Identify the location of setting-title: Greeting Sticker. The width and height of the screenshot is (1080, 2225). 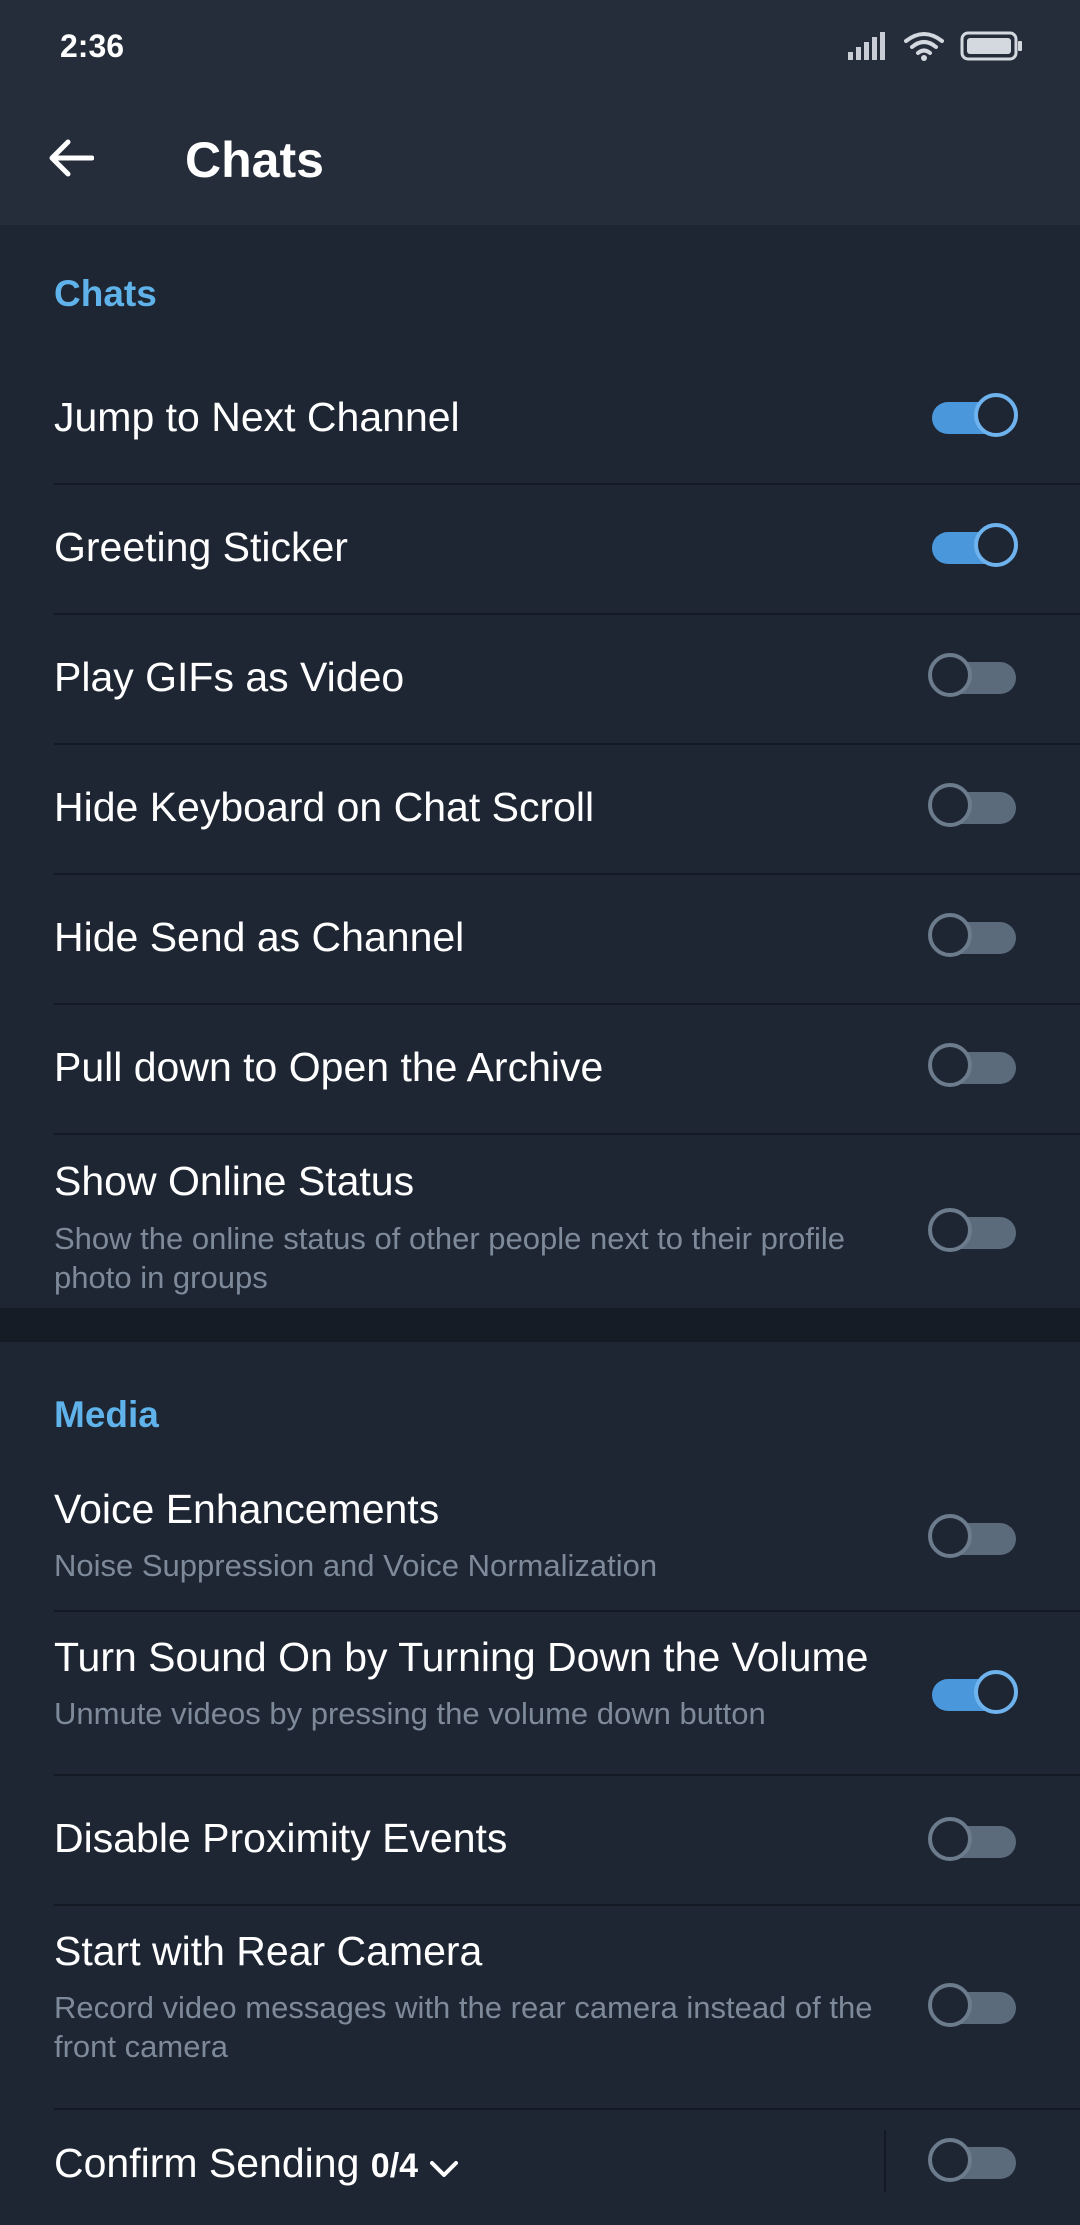
(201, 547).